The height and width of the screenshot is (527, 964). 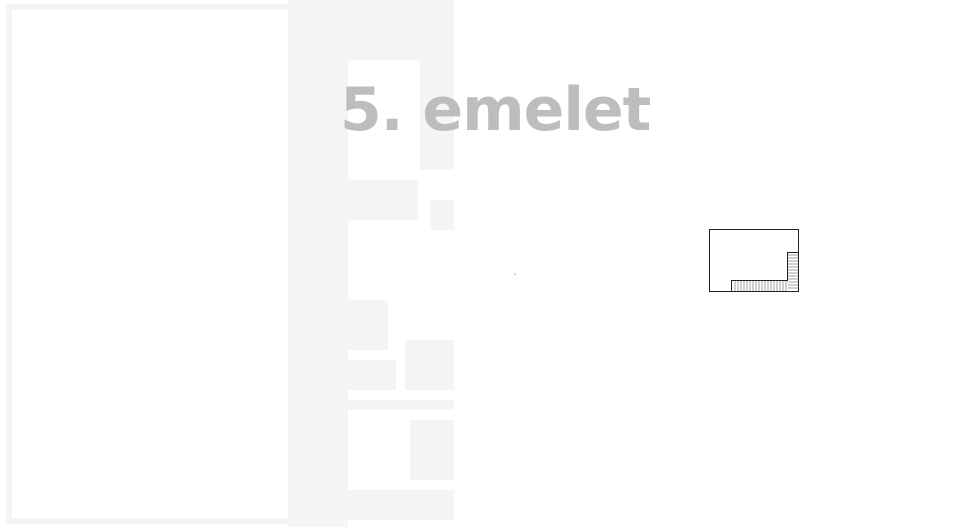 I want to click on plan-block-bottom-right, so click(x=432, y=450).